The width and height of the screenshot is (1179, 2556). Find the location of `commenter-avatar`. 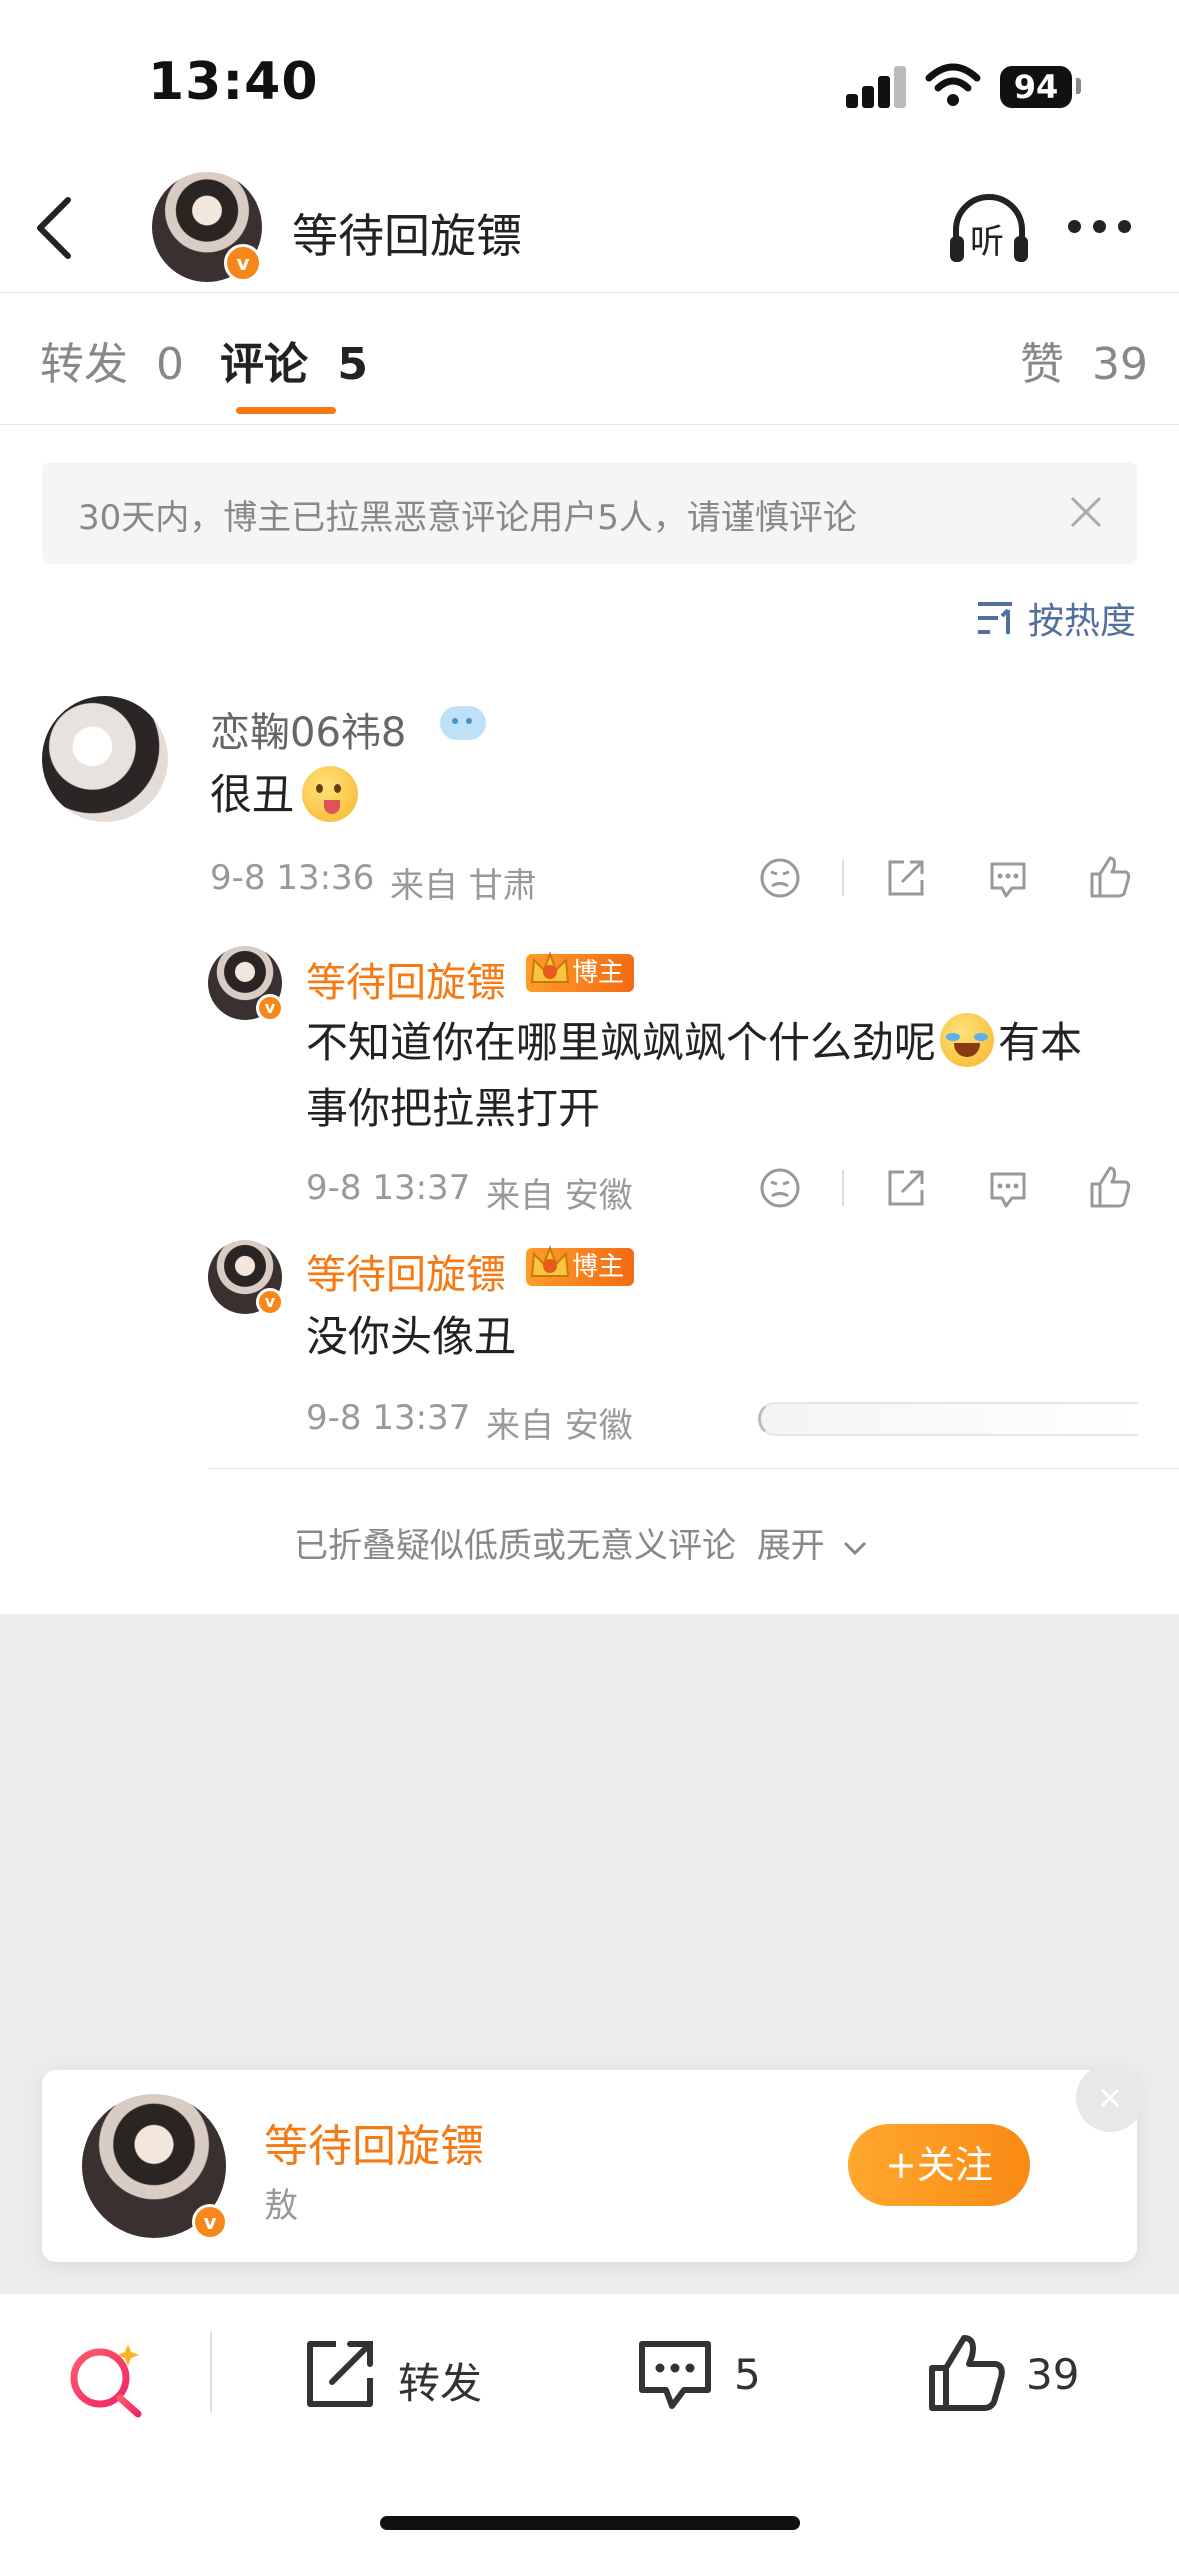

commenter-avatar is located at coordinates (105, 759).